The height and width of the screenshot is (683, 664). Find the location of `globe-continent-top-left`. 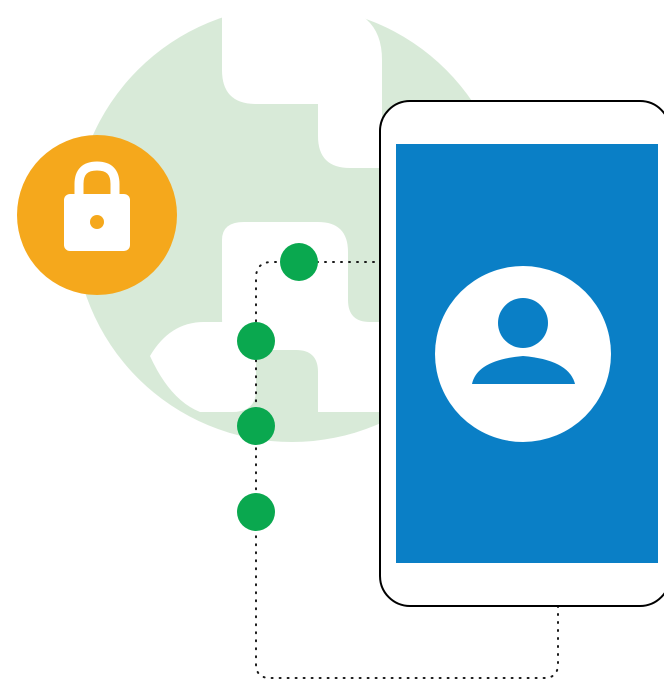

globe-continent-top-left is located at coordinates (270, 55).